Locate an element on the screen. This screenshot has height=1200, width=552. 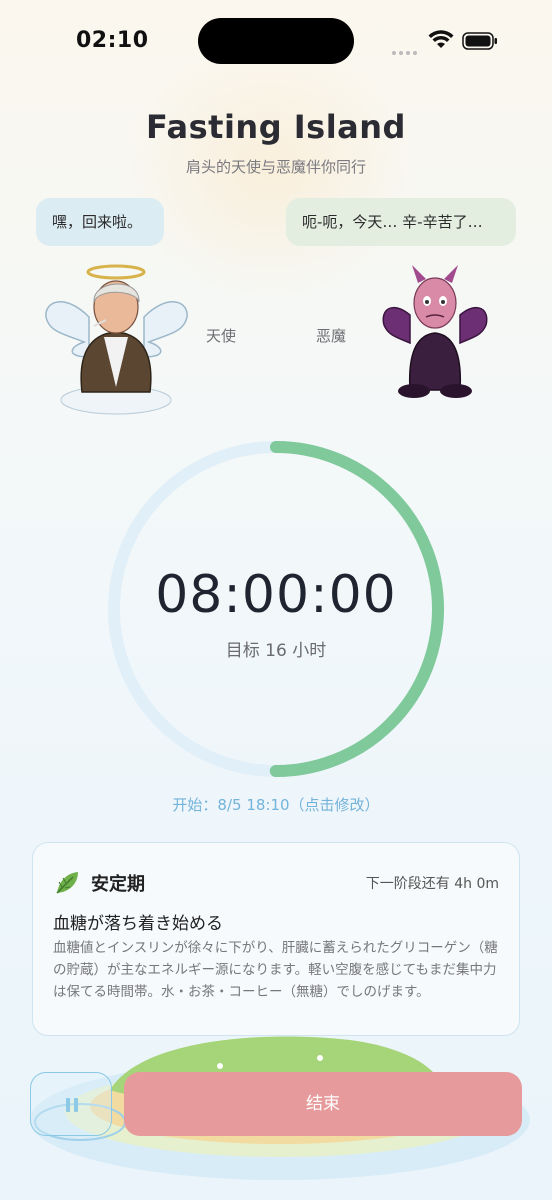
start-time-link: 开始：8/5 18:10（点击修改） is located at coordinates (276, 804).